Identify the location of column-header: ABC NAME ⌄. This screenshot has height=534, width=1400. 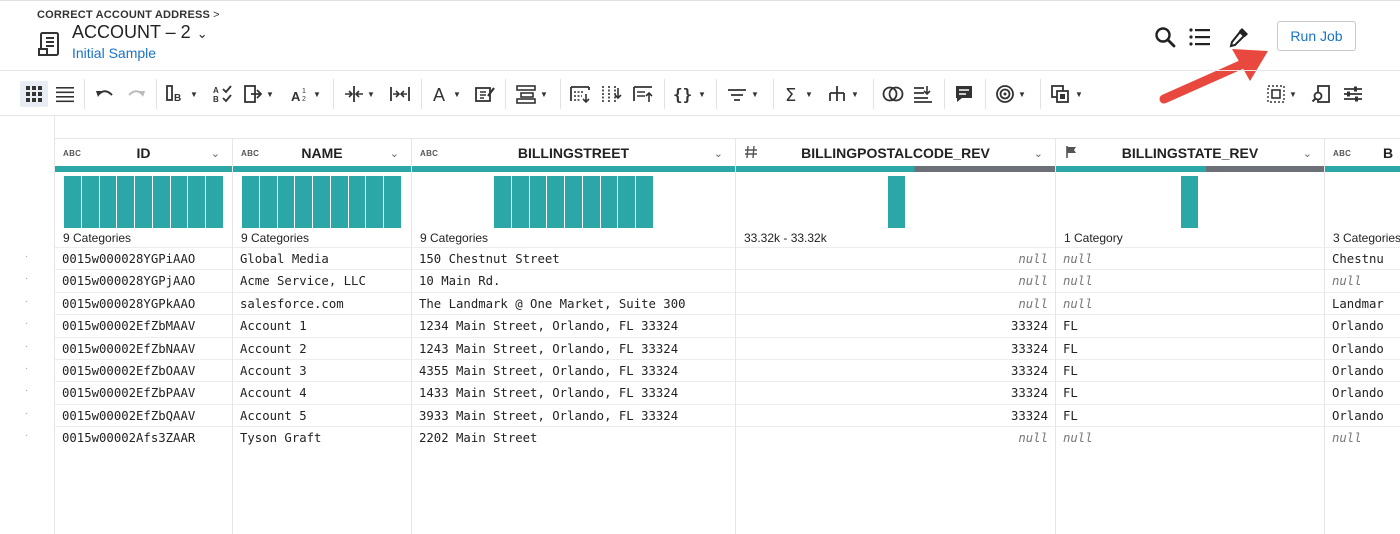
(322, 152).